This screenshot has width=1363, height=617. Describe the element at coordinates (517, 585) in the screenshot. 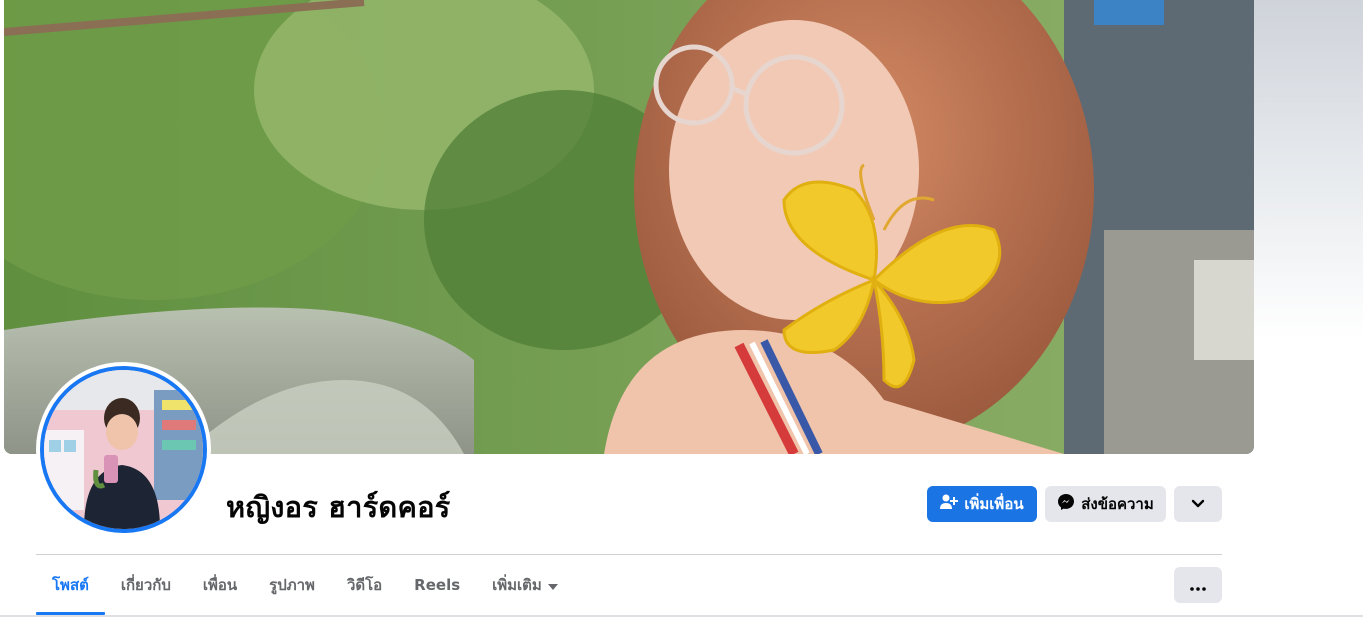

I see `tab-label: เพิ่มเติม` at that location.